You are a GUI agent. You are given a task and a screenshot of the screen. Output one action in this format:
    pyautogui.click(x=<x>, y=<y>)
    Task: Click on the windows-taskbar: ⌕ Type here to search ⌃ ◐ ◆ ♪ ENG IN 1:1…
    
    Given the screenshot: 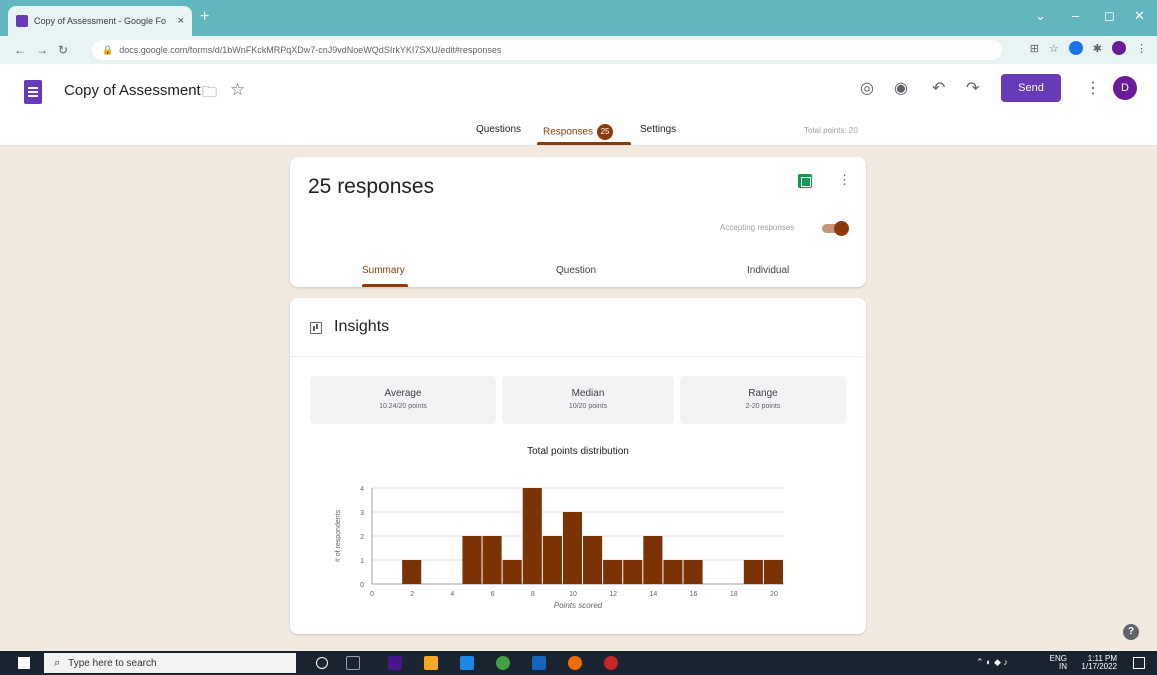 What is the action you would take?
    pyautogui.click(x=578, y=663)
    